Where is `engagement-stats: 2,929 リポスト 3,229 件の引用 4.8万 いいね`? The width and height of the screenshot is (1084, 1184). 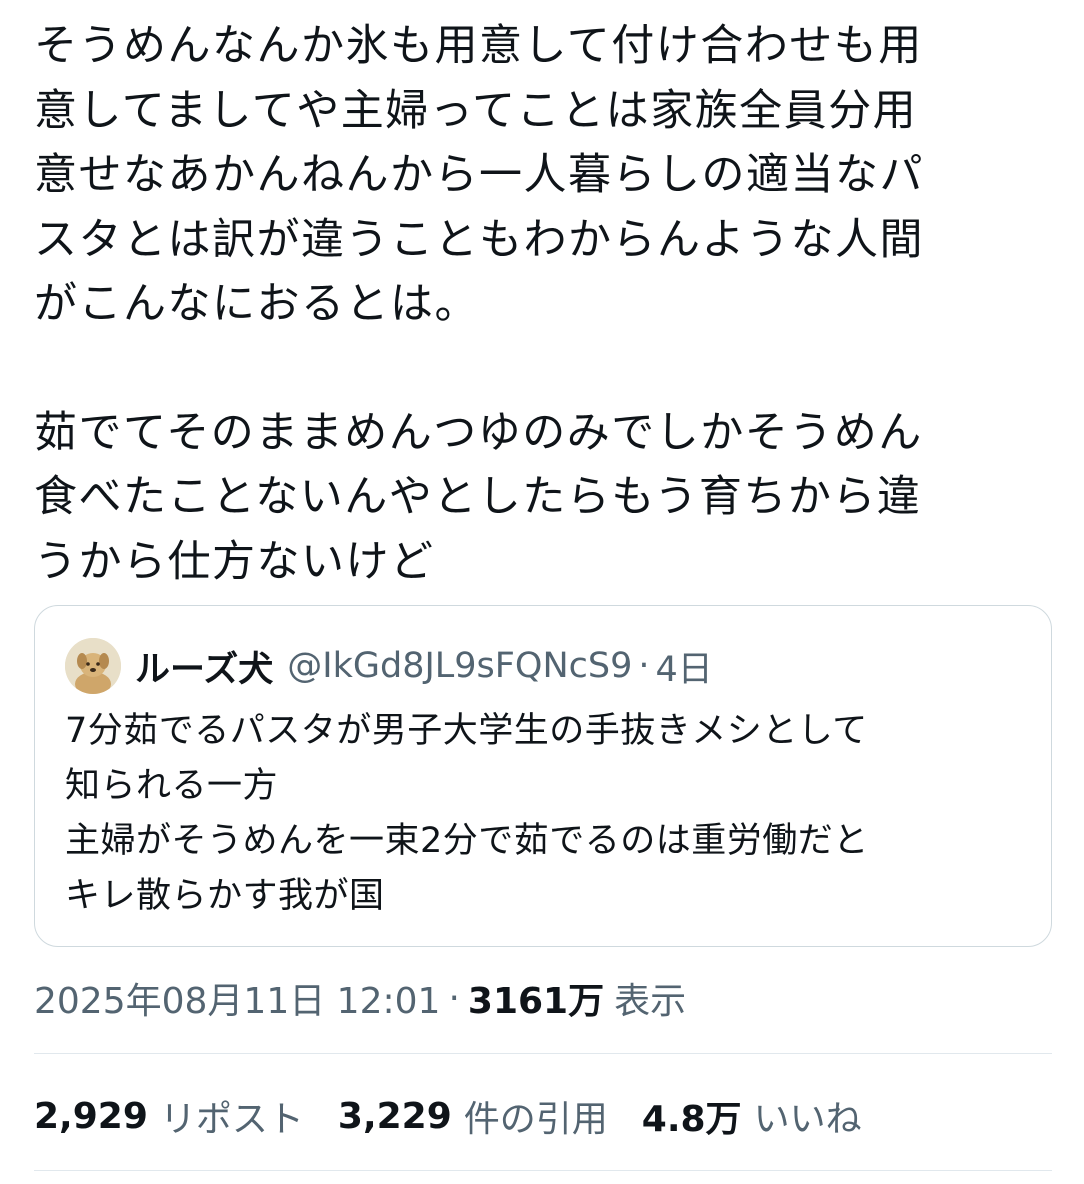
engagement-stats: 2,929 リポスト 3,229 件の引用 4.8万 いいね is located at coordinates (465, 1116).